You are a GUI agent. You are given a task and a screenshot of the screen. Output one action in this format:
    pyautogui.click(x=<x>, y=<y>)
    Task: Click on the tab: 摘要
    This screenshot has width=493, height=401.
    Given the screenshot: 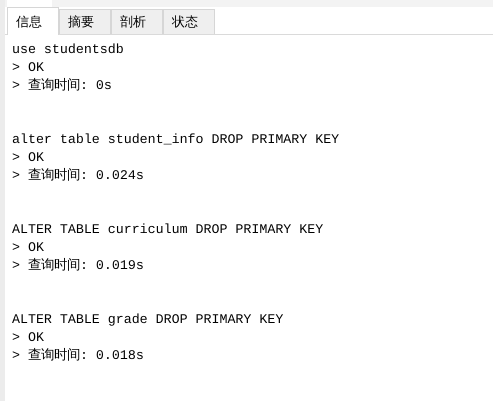 What is the action you would take?
    pyautogui.click(x=85, y=21)
    